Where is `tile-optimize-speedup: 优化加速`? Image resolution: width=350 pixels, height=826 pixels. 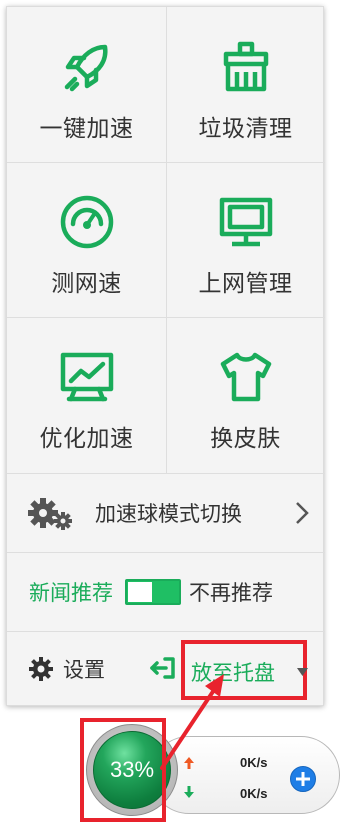 tile-optimize-speedup: 优化加速 is located at coordinates (86, 394).